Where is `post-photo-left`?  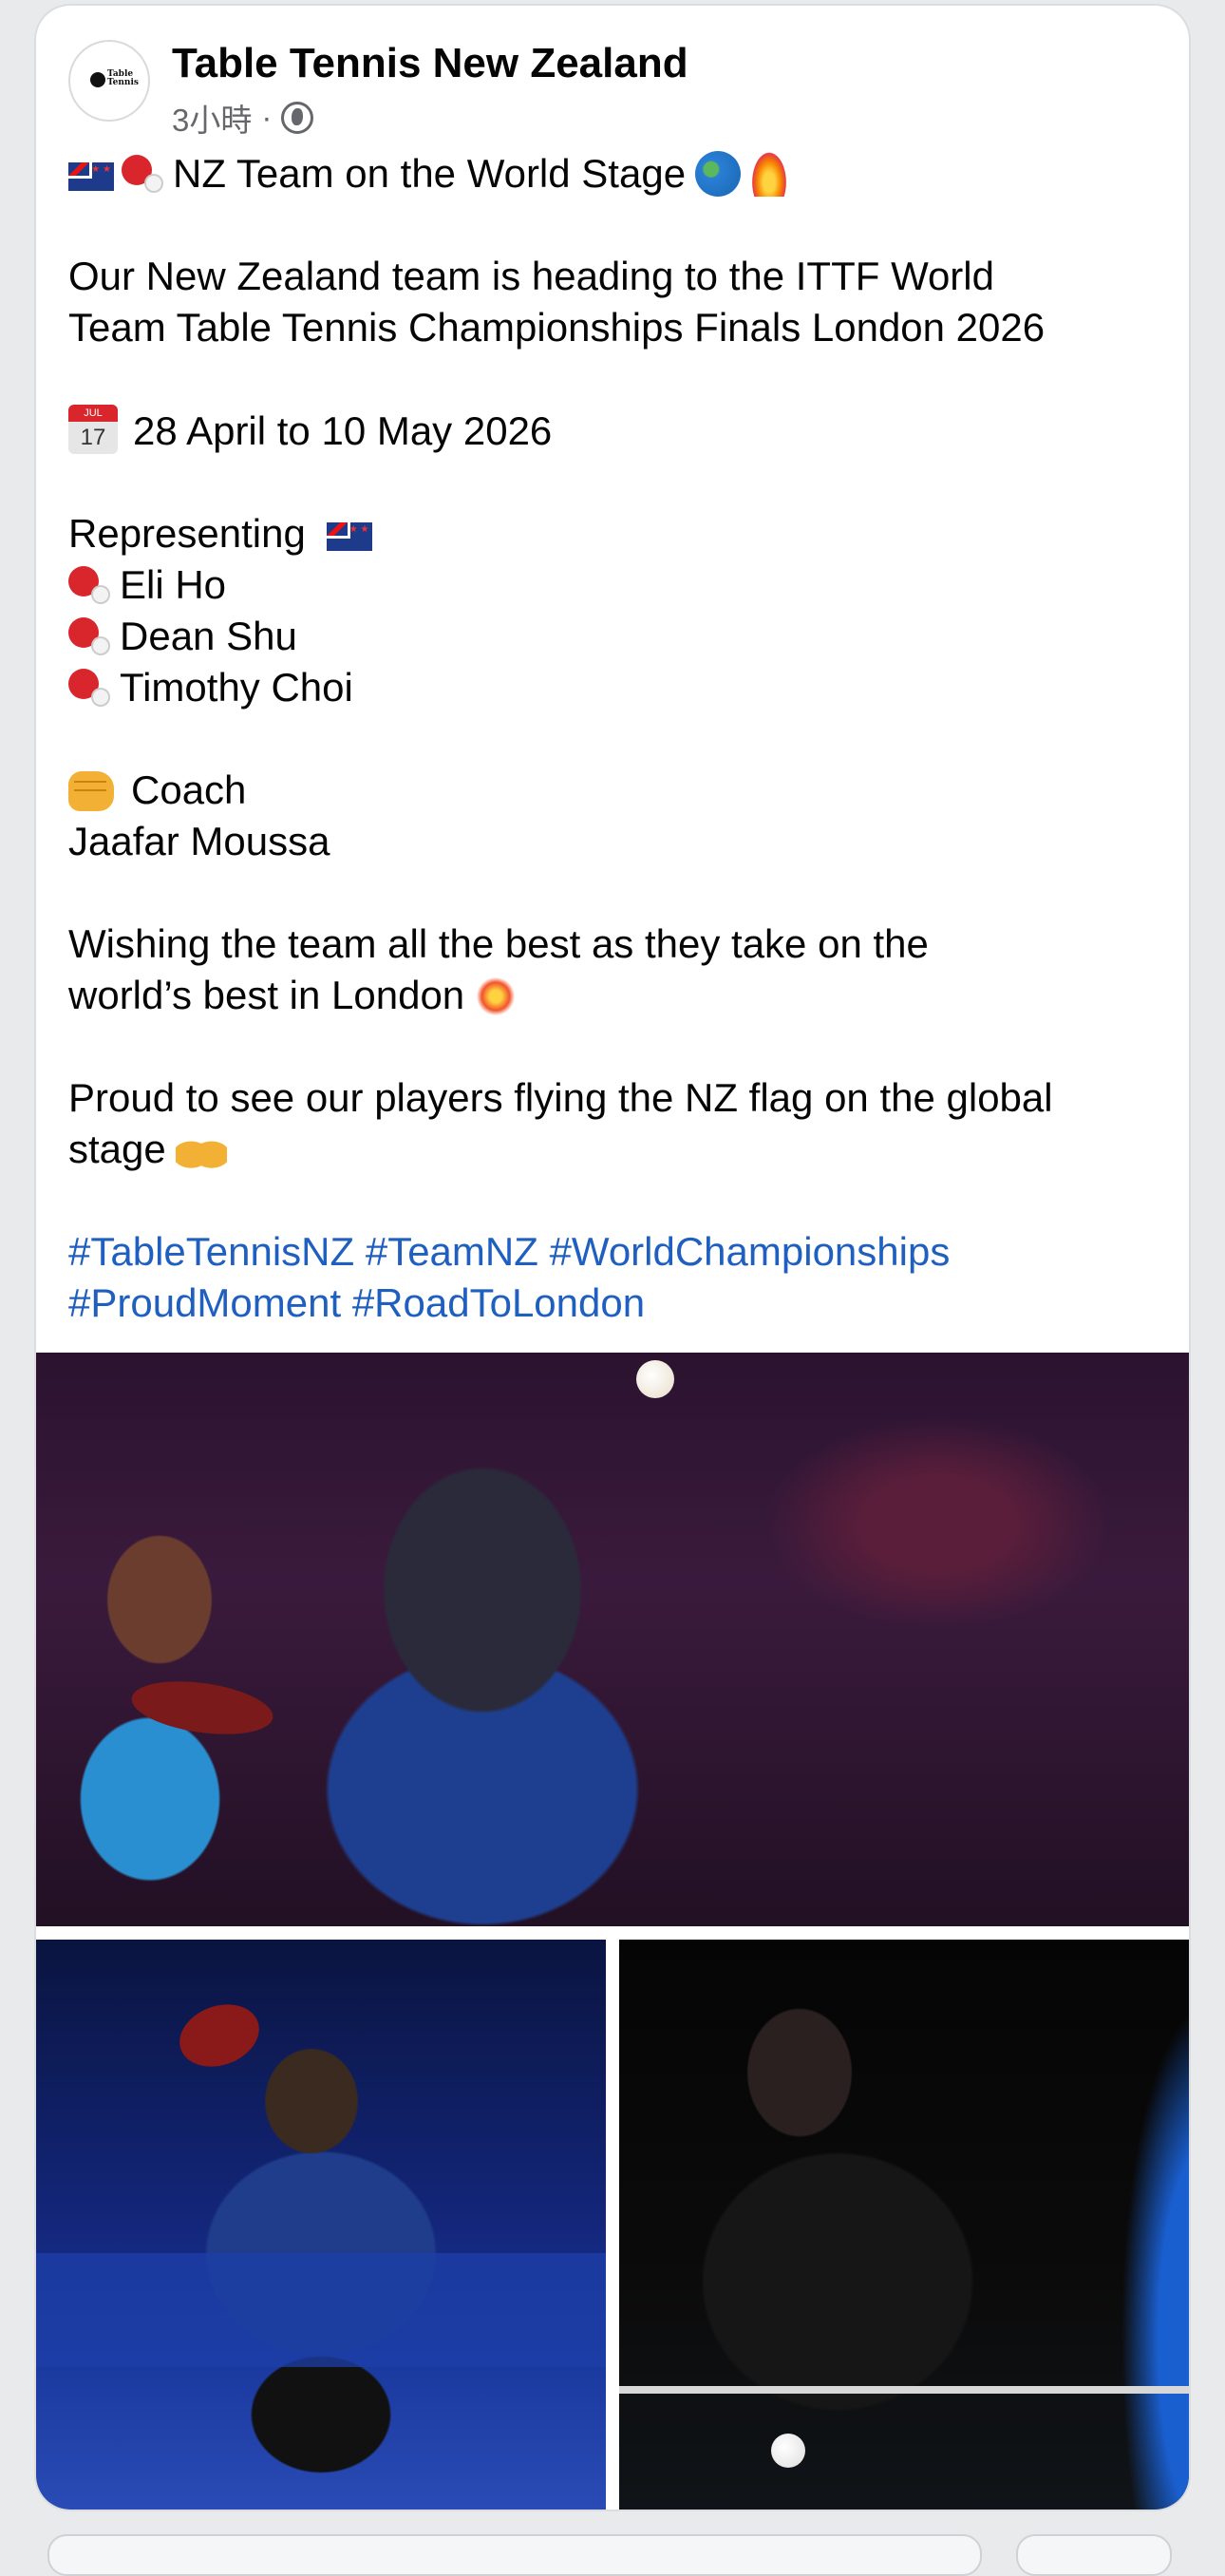 post-photo-left is located at coordinates (321, 2225).